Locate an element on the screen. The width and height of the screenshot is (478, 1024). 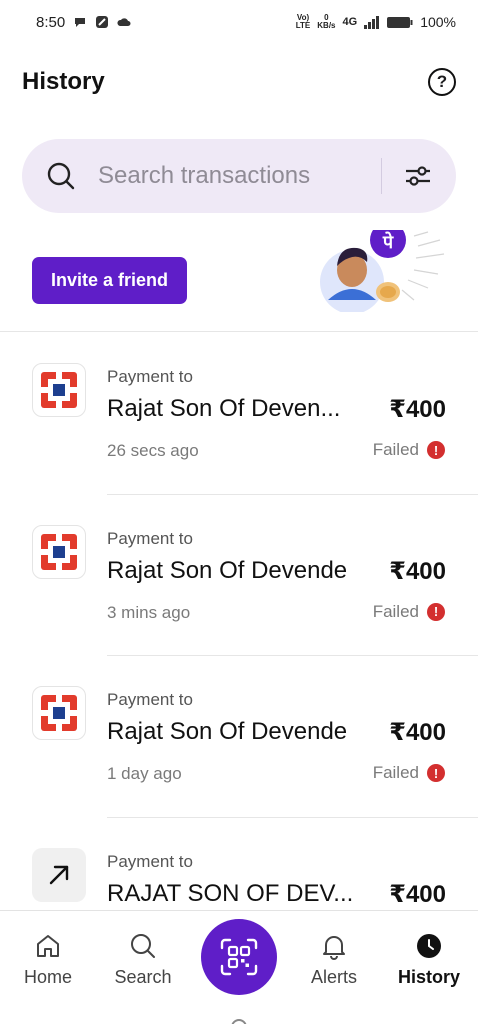
qr-scan-icon is located at coordinates (239, 957).